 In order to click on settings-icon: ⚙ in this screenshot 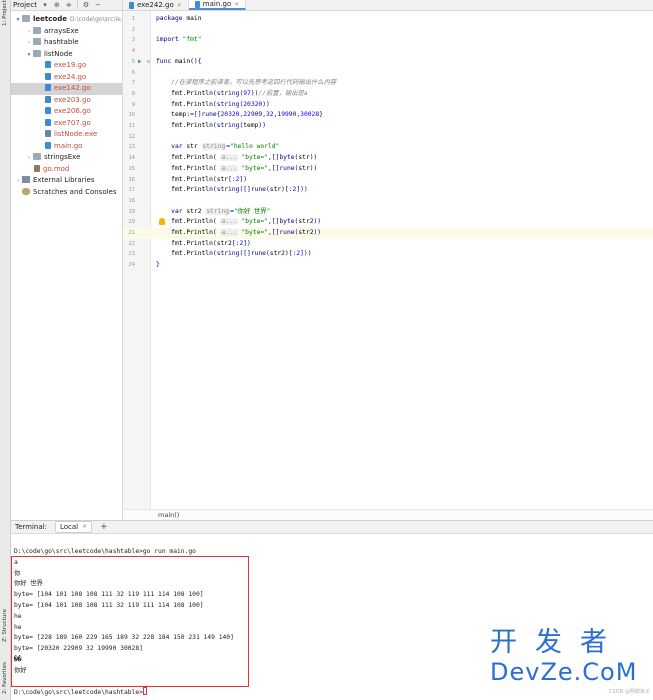, I will do `click(86, 5)`.